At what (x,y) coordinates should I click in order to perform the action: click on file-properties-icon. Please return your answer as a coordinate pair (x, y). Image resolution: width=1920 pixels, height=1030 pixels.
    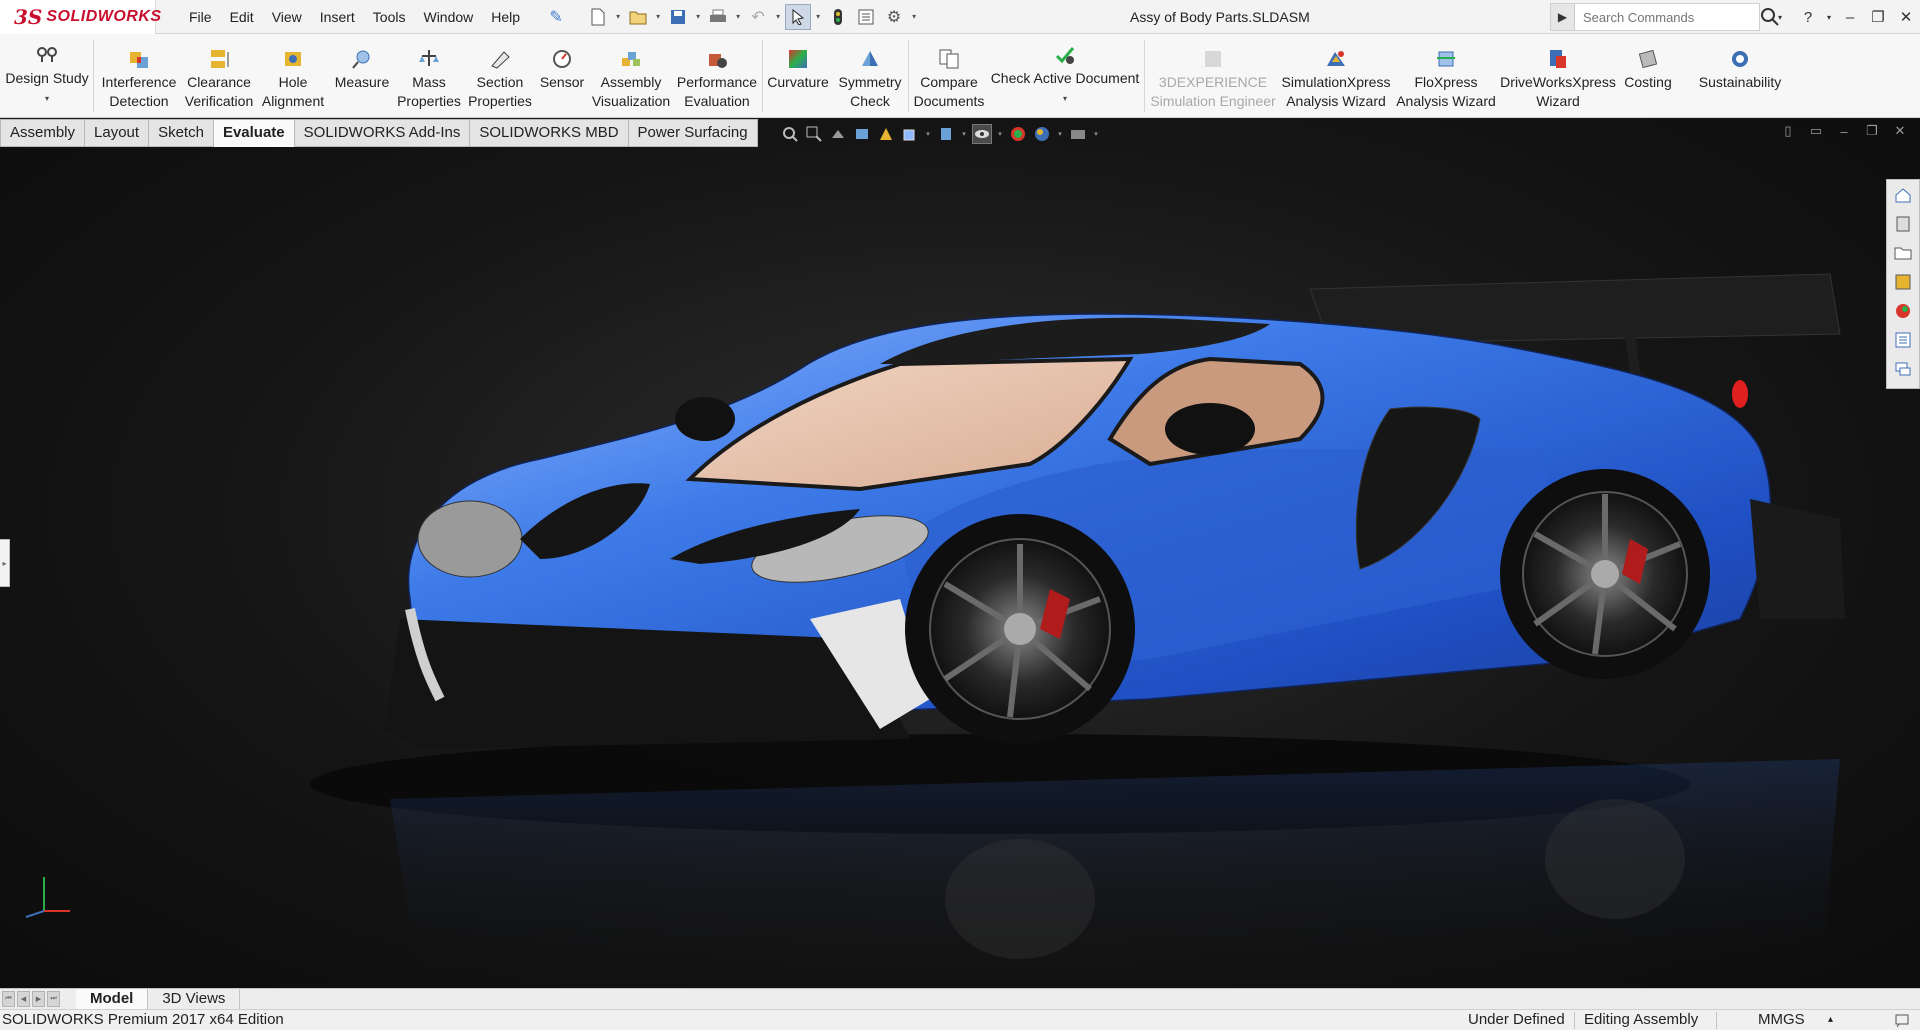
    Looking at the image, I should click on (866, 17).